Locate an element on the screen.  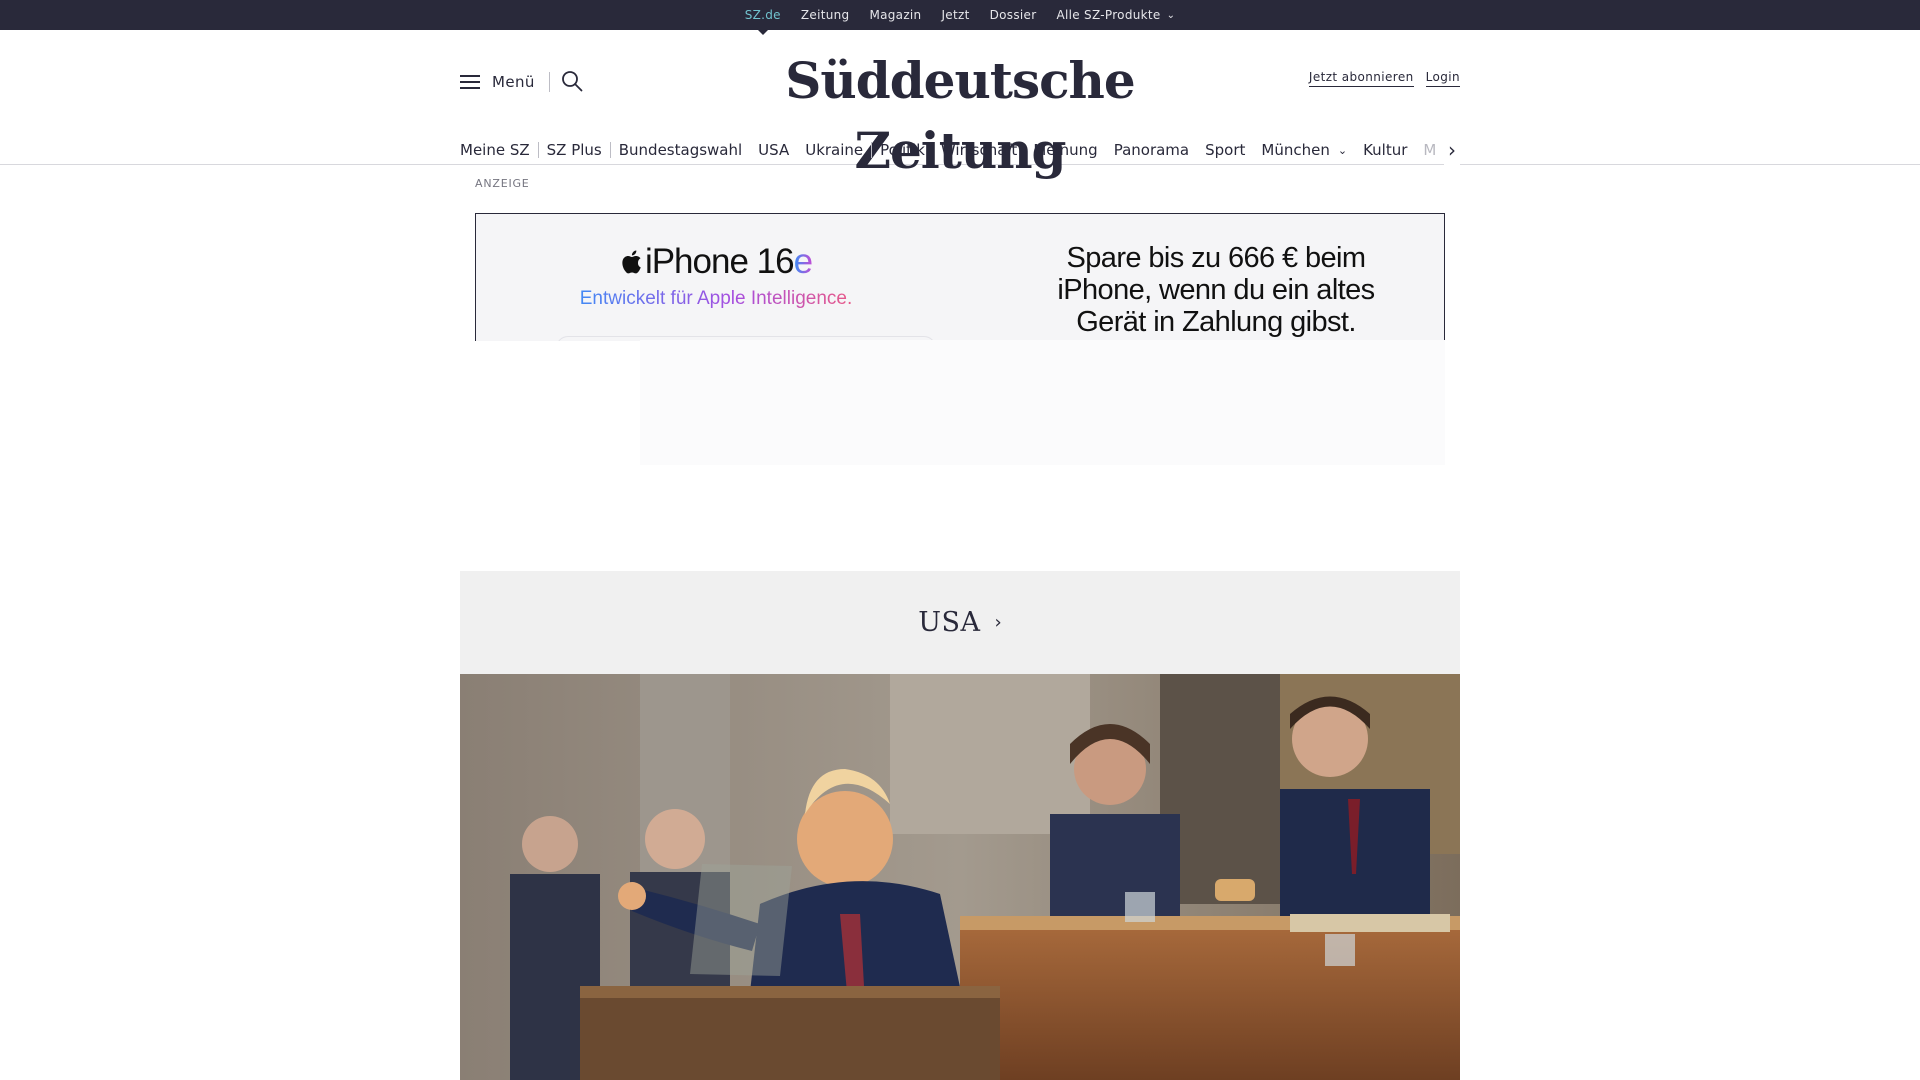
ad-label: ANZEIGE is located at coordinates (502, 183).